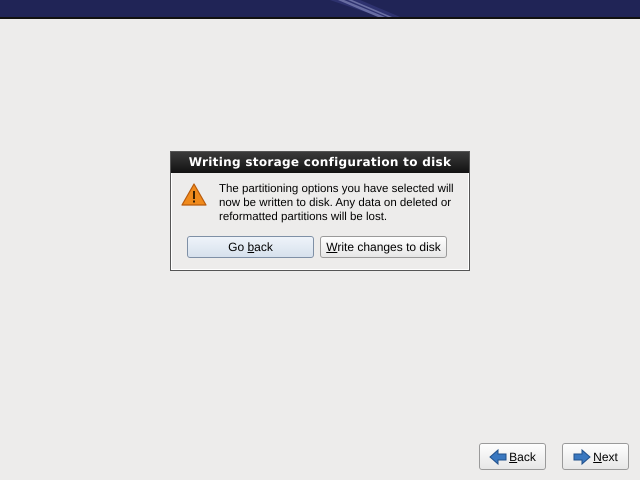 Image resolution: width=640 pixels, height=480 pixels. Describe the element at coordinates (337, 203) in the screenshot. I see `warning-message: The partitioning options you have selected will now be written to disk. Any data on deleted or reformatted partitions will be lost.` at that location.